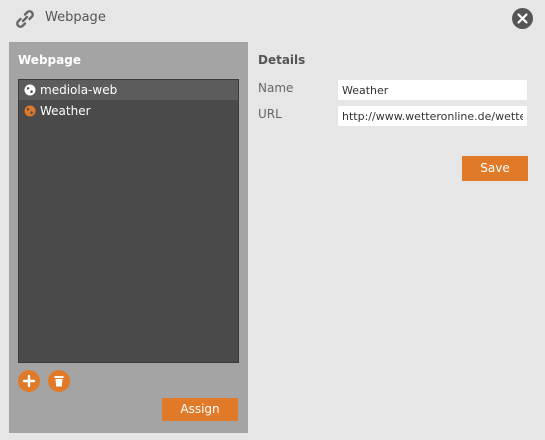 The height and width of the screenshot is (440, 545). I want to click on close-button, so click(522, 18).